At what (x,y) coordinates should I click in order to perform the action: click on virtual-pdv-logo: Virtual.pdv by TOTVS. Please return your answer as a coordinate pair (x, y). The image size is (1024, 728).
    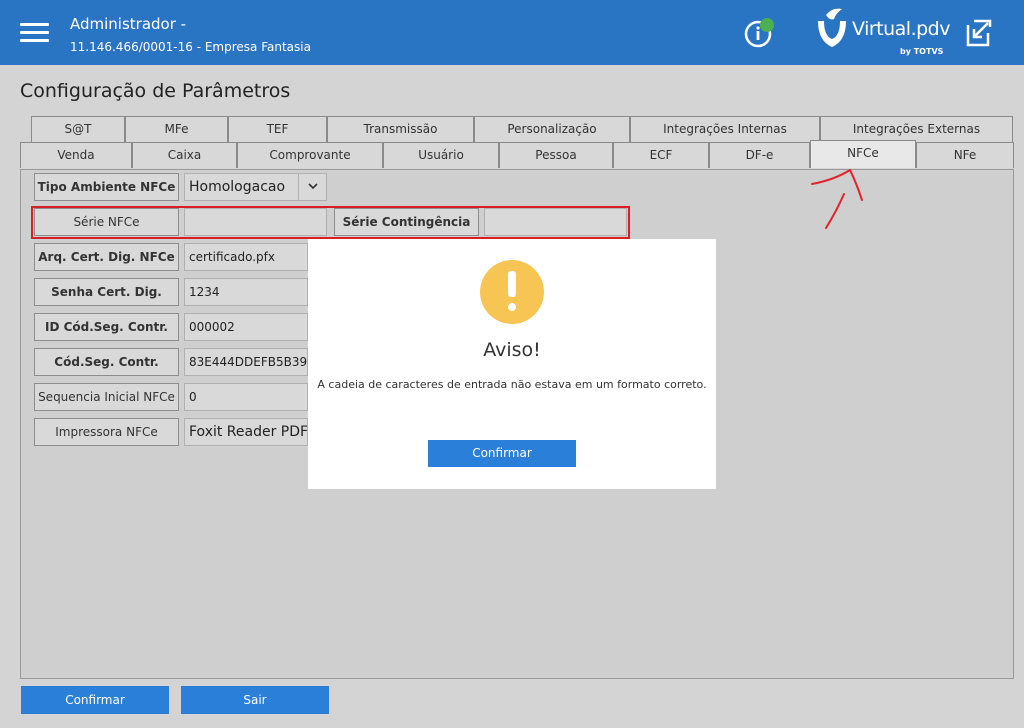
    Looking at the image, I should click on (882, 32).